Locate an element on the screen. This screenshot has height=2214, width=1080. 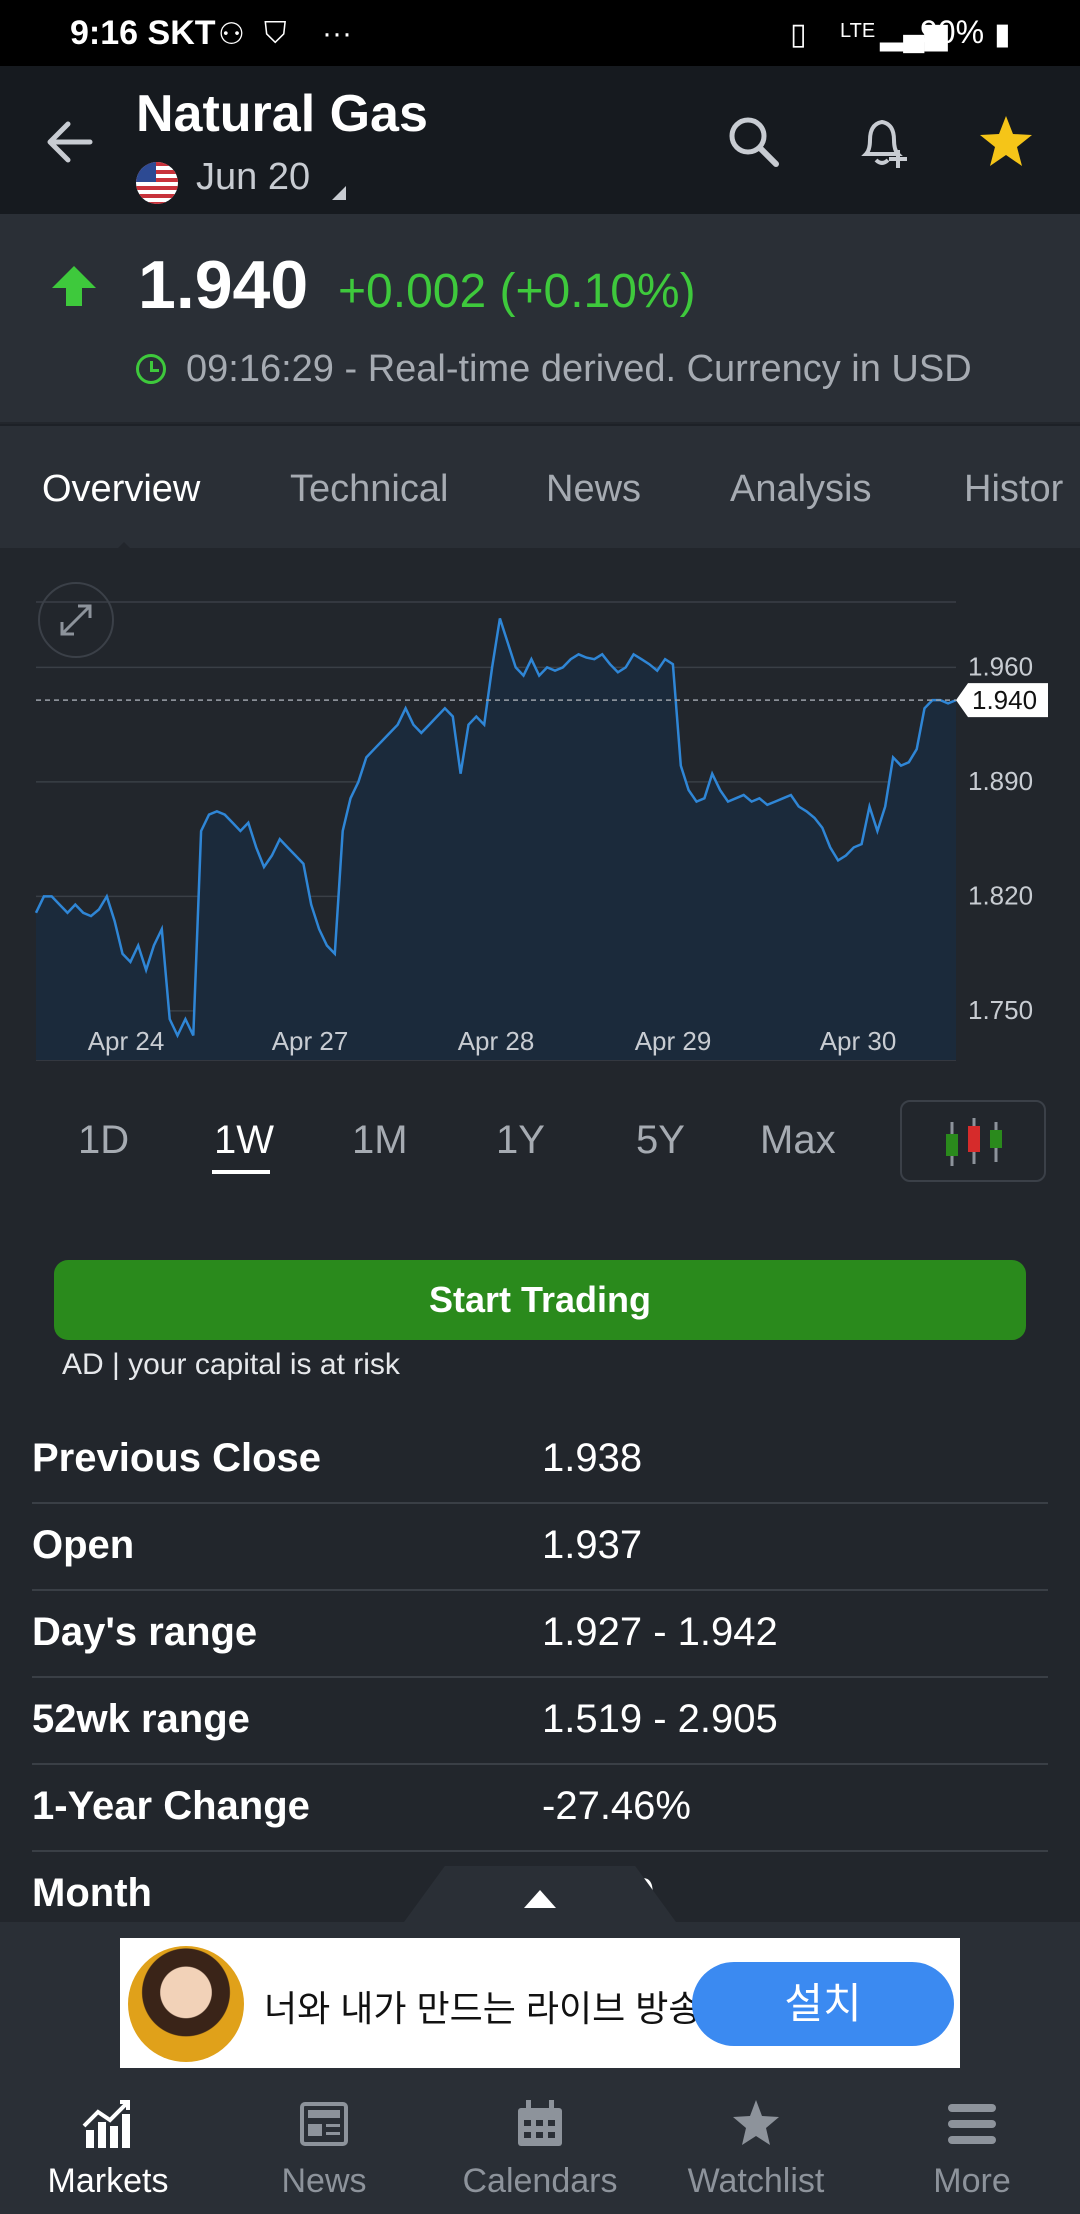
instrument-tabs: Overview Technical News Analysis Histor is located at coordinates (540, 489).